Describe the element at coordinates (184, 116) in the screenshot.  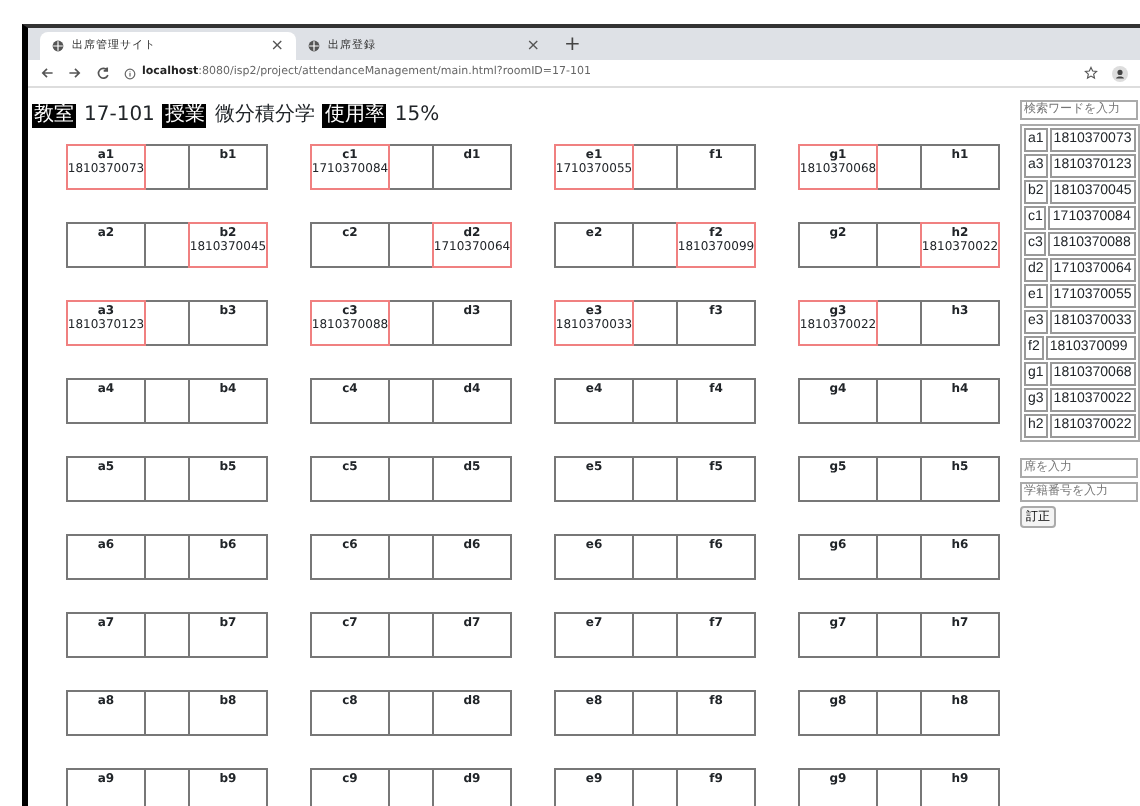
I see `info-label: 授業` at that location.